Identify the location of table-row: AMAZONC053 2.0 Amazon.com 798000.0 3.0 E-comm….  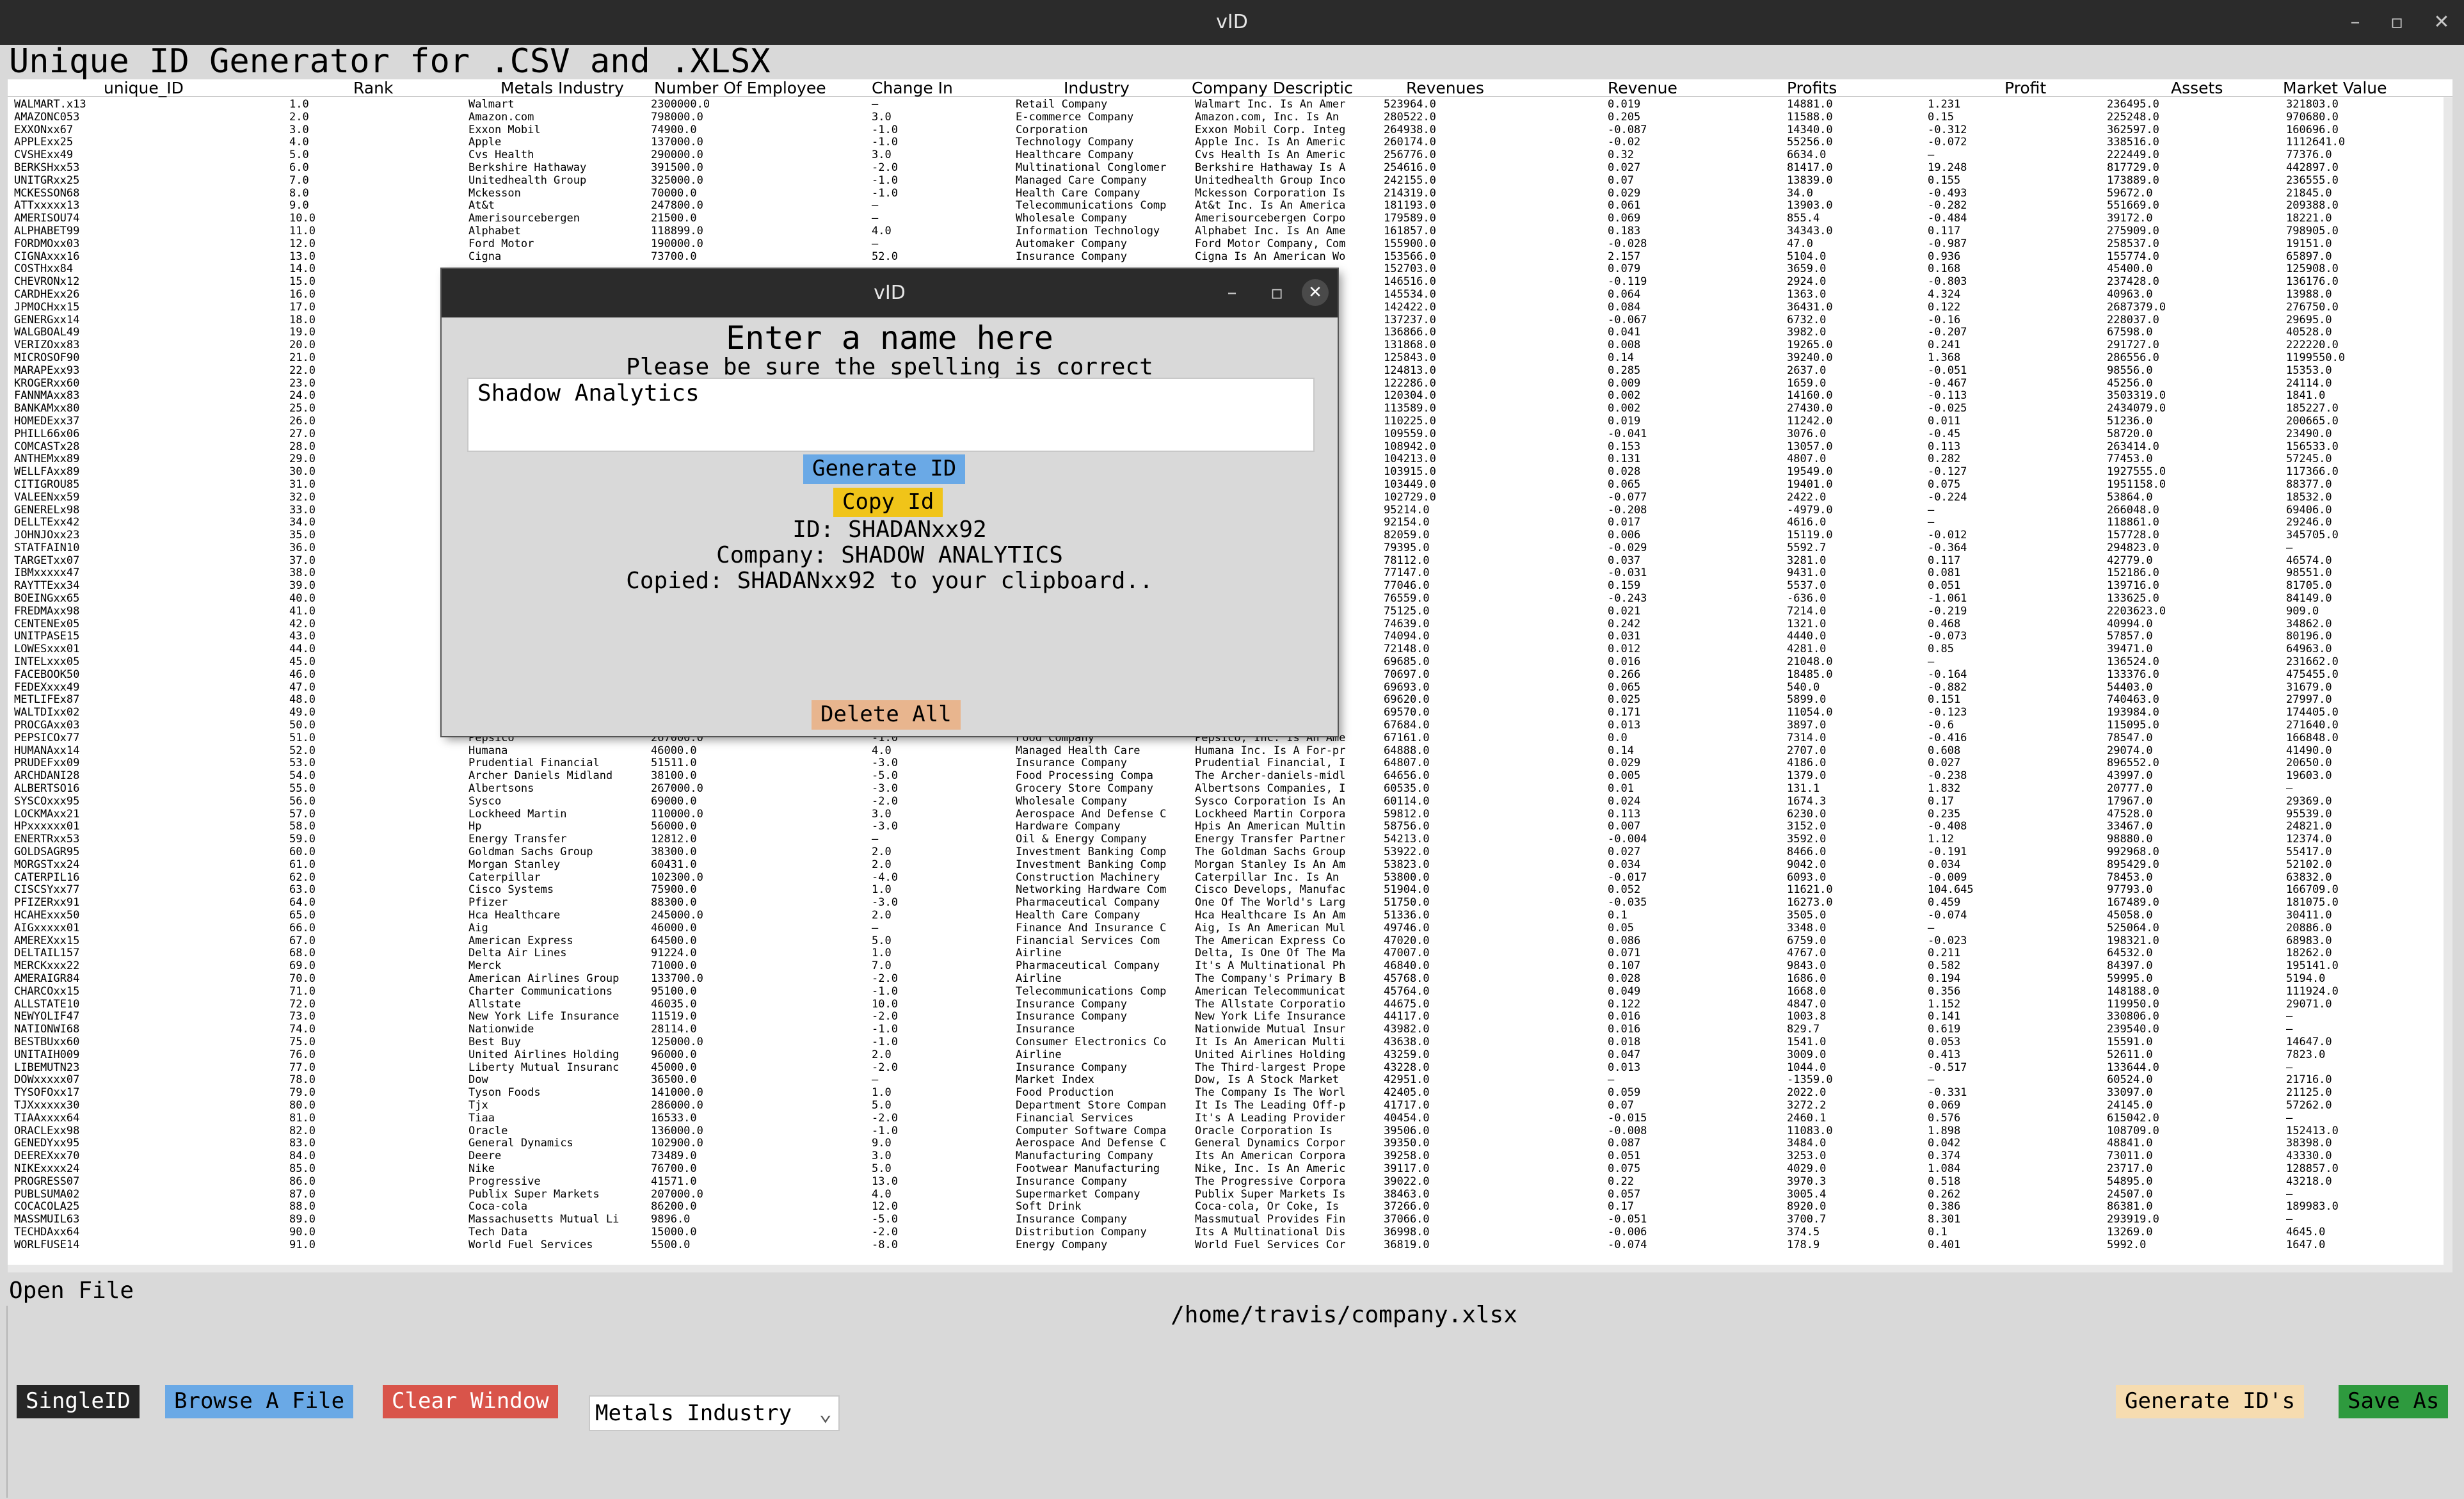
(1230, 117).